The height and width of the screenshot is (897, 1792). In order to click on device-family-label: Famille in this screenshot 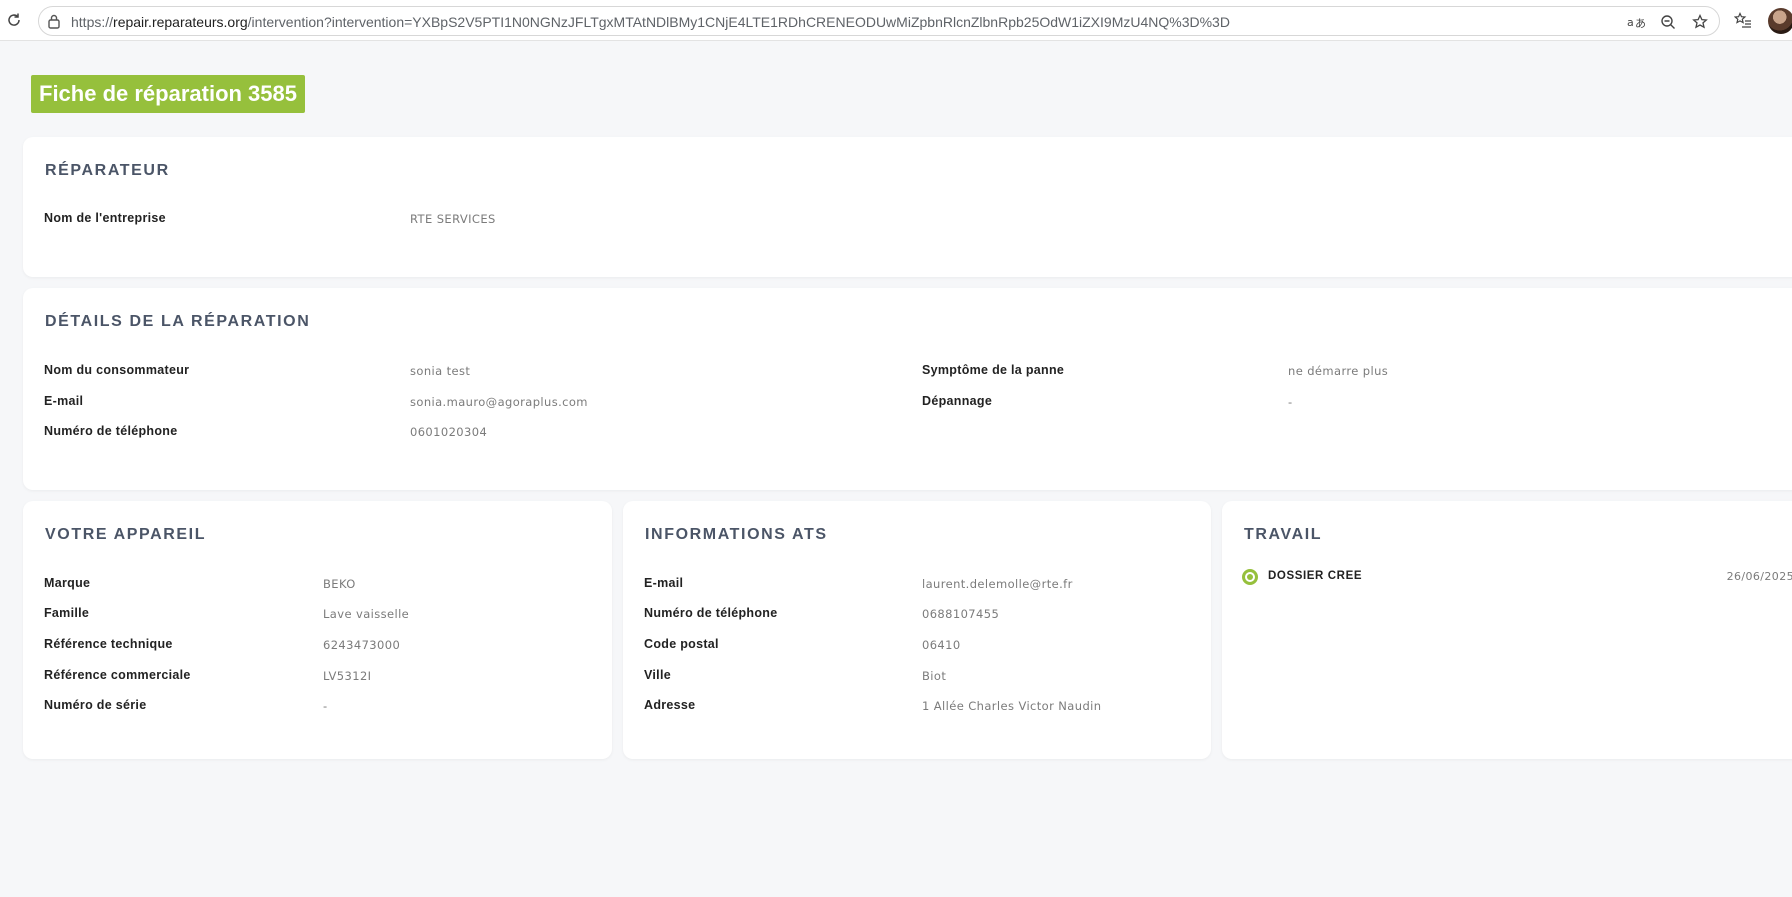, I will do `click(67, 613)`.